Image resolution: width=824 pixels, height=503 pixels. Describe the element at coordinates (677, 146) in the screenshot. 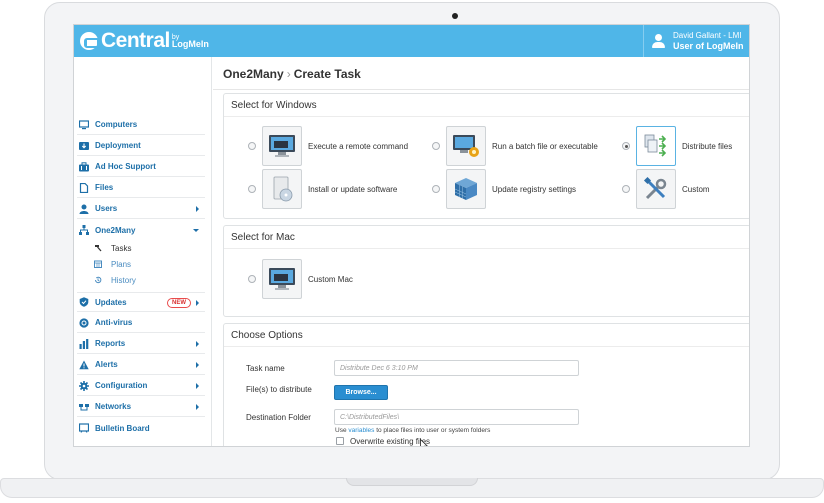

I see `option-distribute-files: Distribute files` at that location.